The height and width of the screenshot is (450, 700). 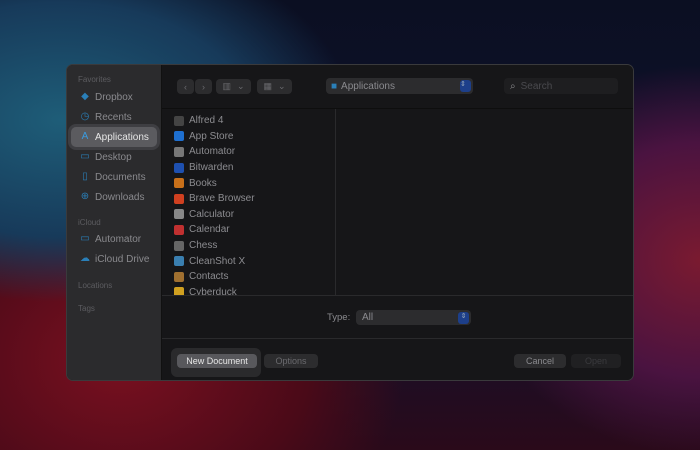 I want to click on file-name: Bitwarden, so click(x=211, y=168).